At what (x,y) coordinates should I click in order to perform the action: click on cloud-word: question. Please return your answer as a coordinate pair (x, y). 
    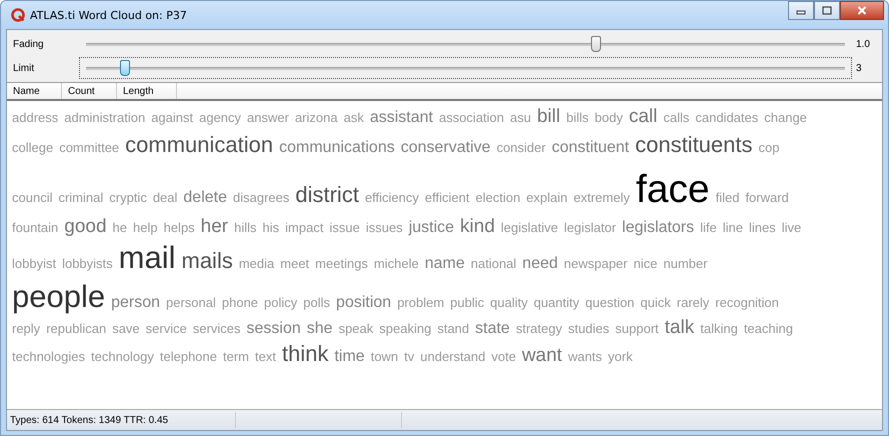
    Looking at the image, I should click on (609, 302).